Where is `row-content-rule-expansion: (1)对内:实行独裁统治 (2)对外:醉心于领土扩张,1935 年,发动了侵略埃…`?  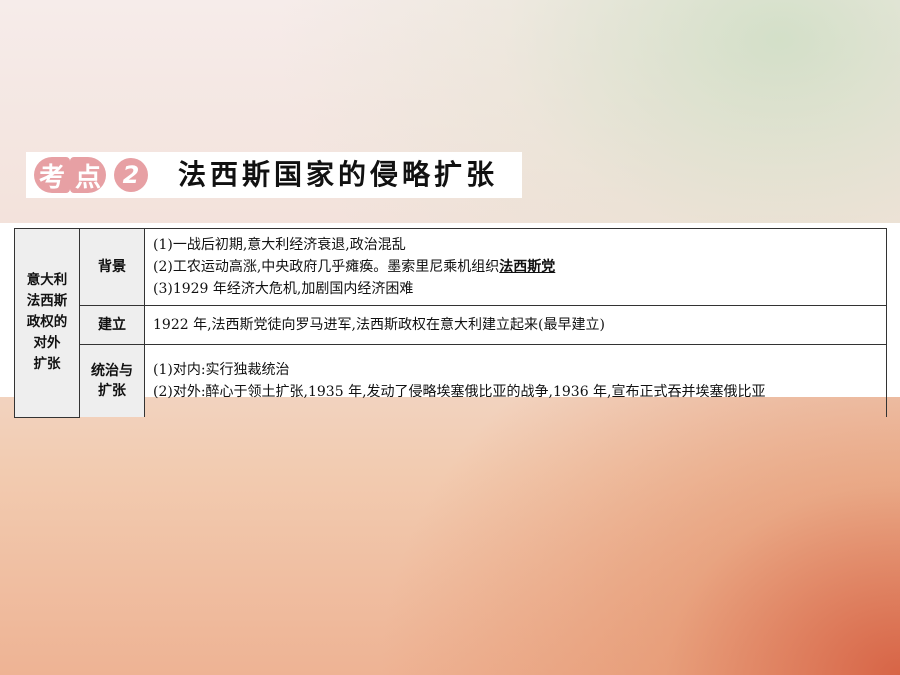 row-content-rule-expansion: (1)对内:实行独裁统治 (2)对外:醉心于领土扩张,1935 年,发动了侵略埃… is located at coordinates (515, 380).